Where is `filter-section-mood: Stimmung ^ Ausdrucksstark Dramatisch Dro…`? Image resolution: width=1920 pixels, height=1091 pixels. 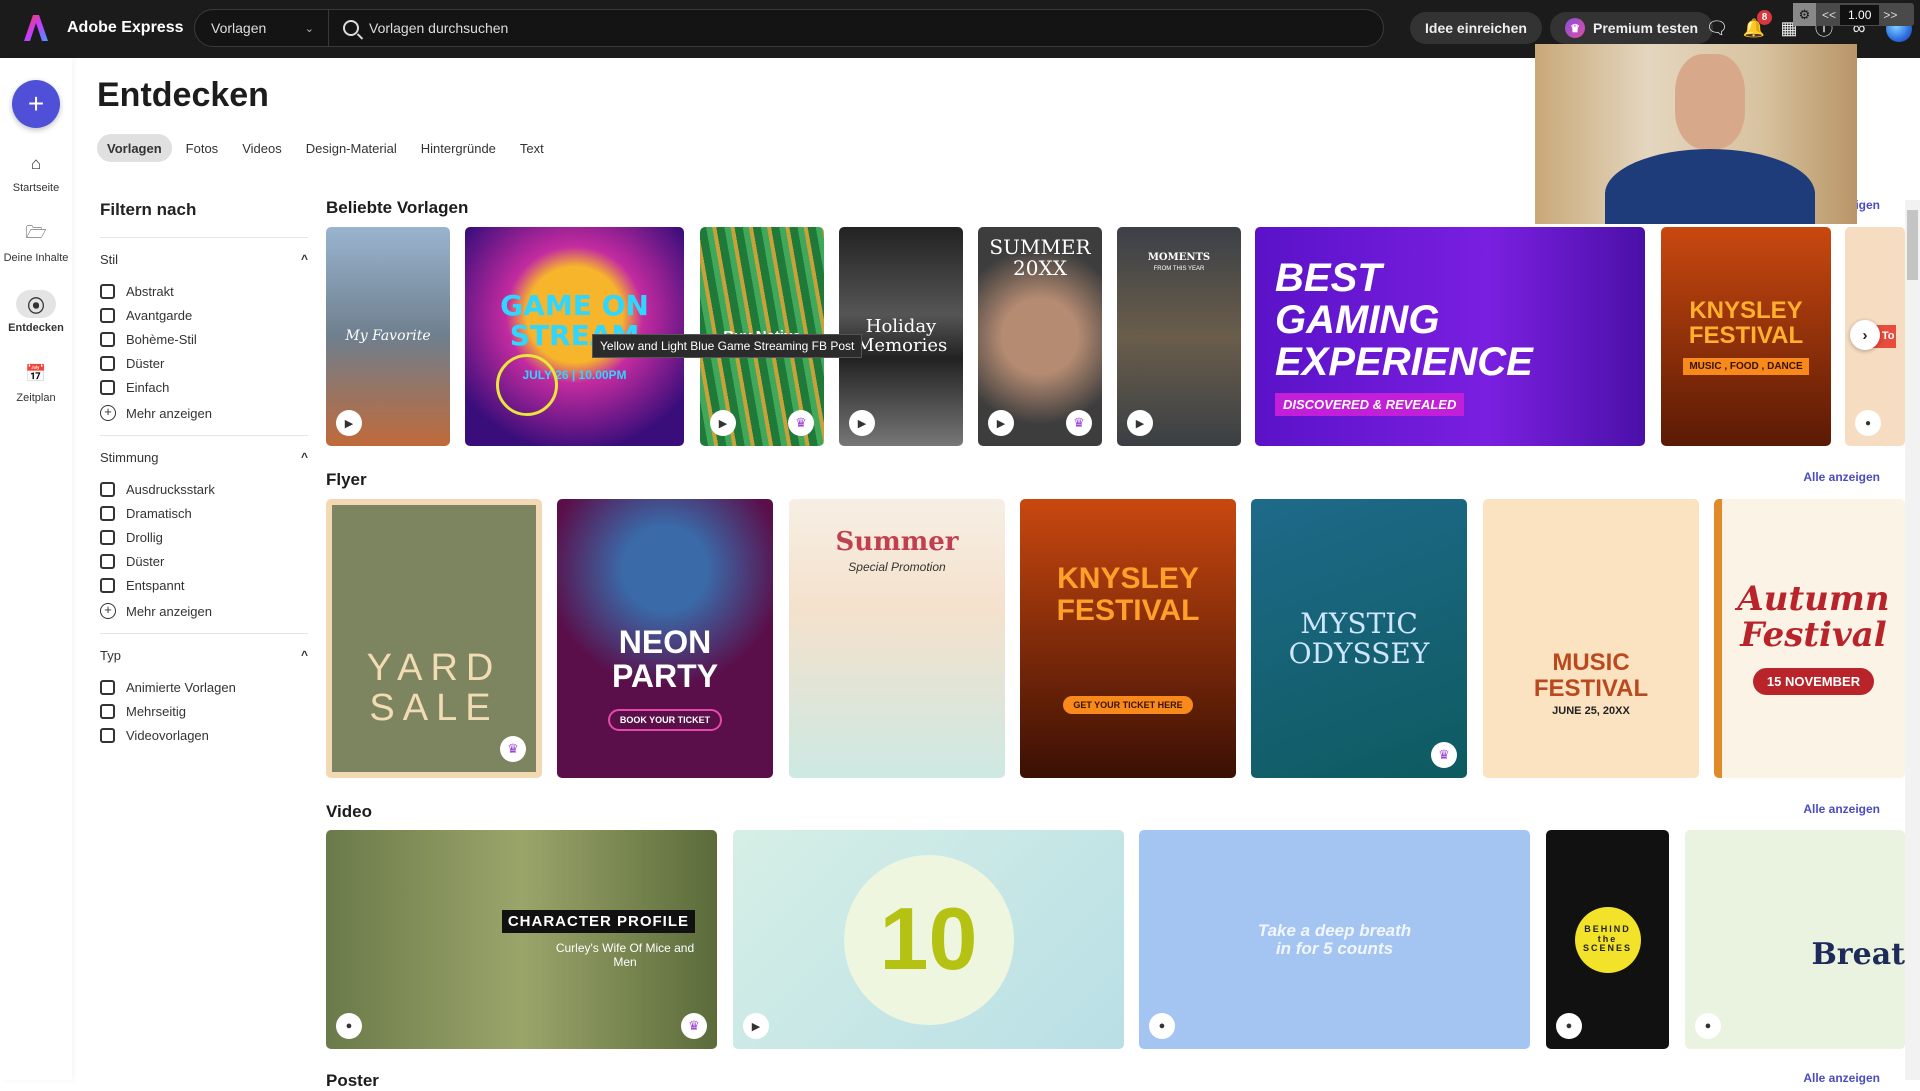
filter-section-mood: Stimmung ^ Ausdrucksstark Dramatisch Dro… is located at coordinates (204, 530).